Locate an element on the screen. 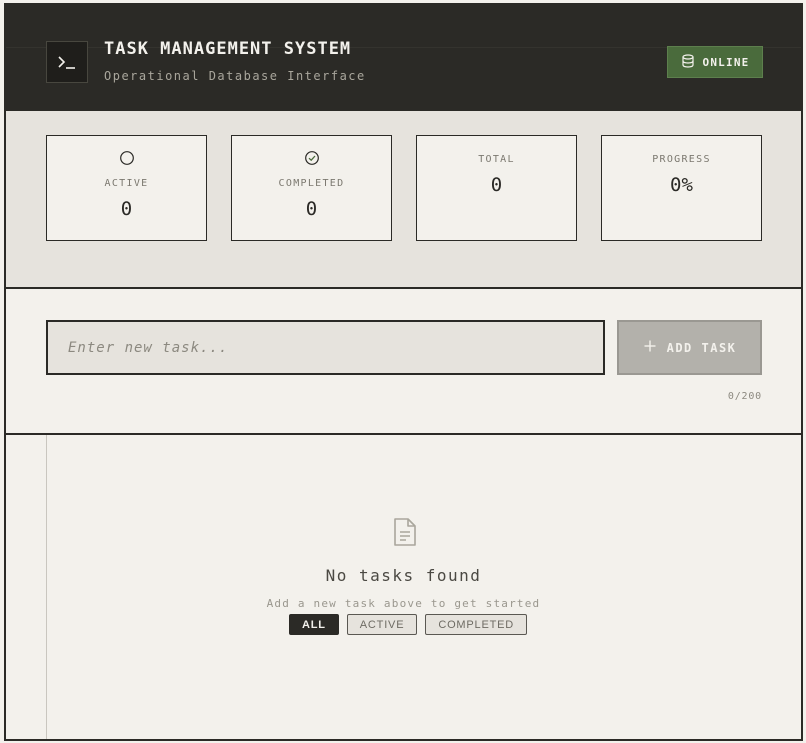  empty-state-title: No tasks found is located at coordinates (403, 575).